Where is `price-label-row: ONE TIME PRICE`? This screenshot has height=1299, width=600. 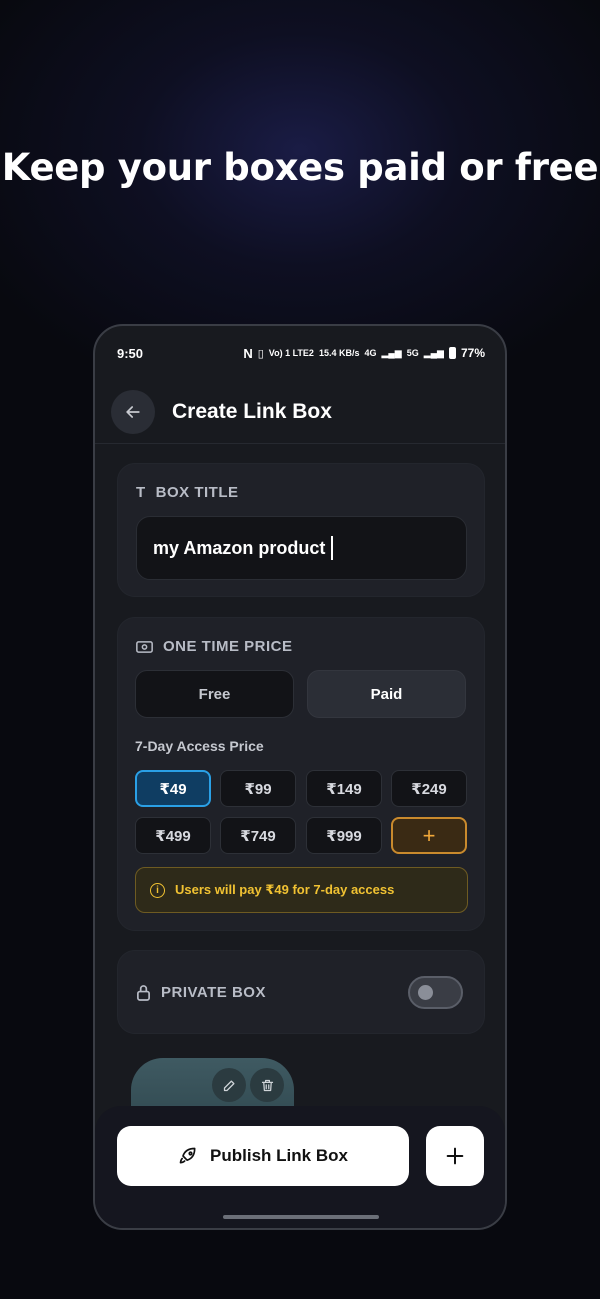 price-label-row: ONE TIME PRICE is located at coordinates (214, 646).